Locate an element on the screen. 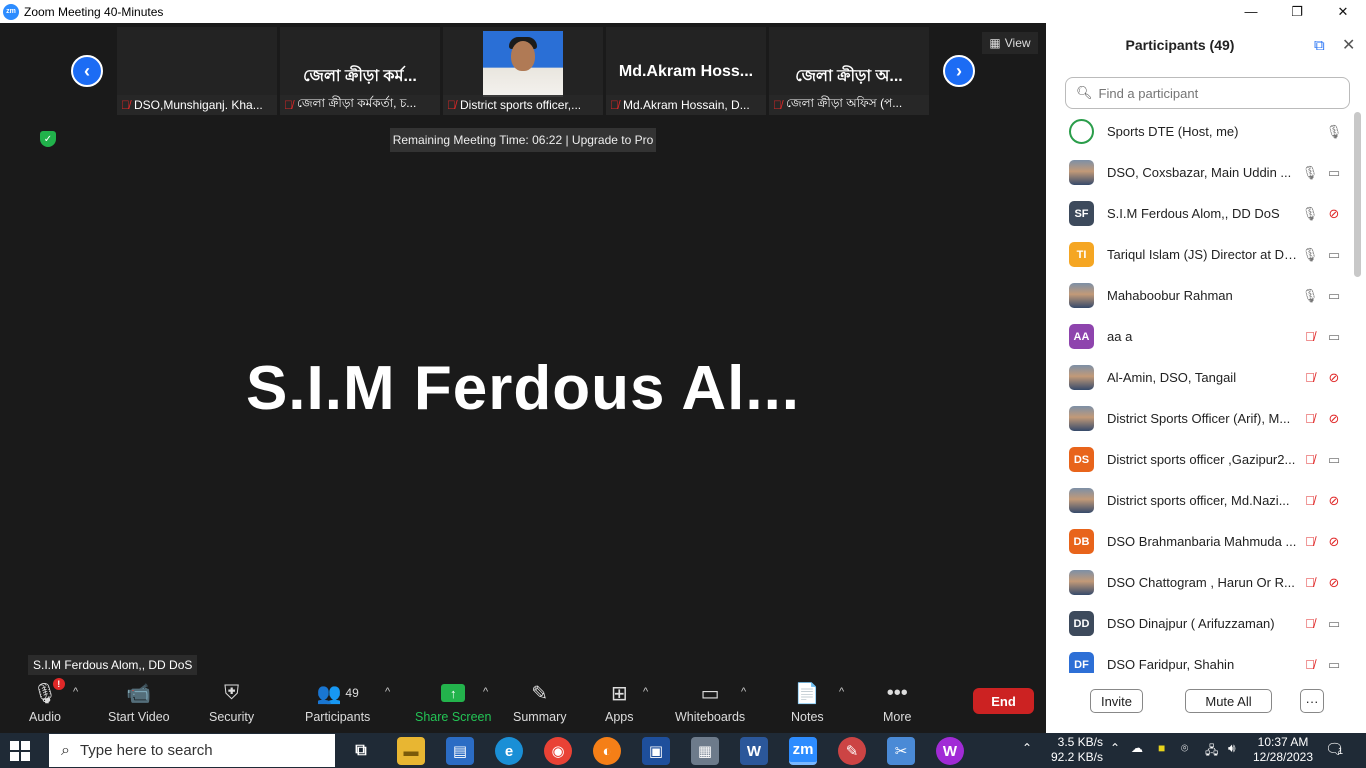 The height and width of the screenshot is (768, 1366). file-explorer-icon: ▬ is located at coordinates (411, 751).